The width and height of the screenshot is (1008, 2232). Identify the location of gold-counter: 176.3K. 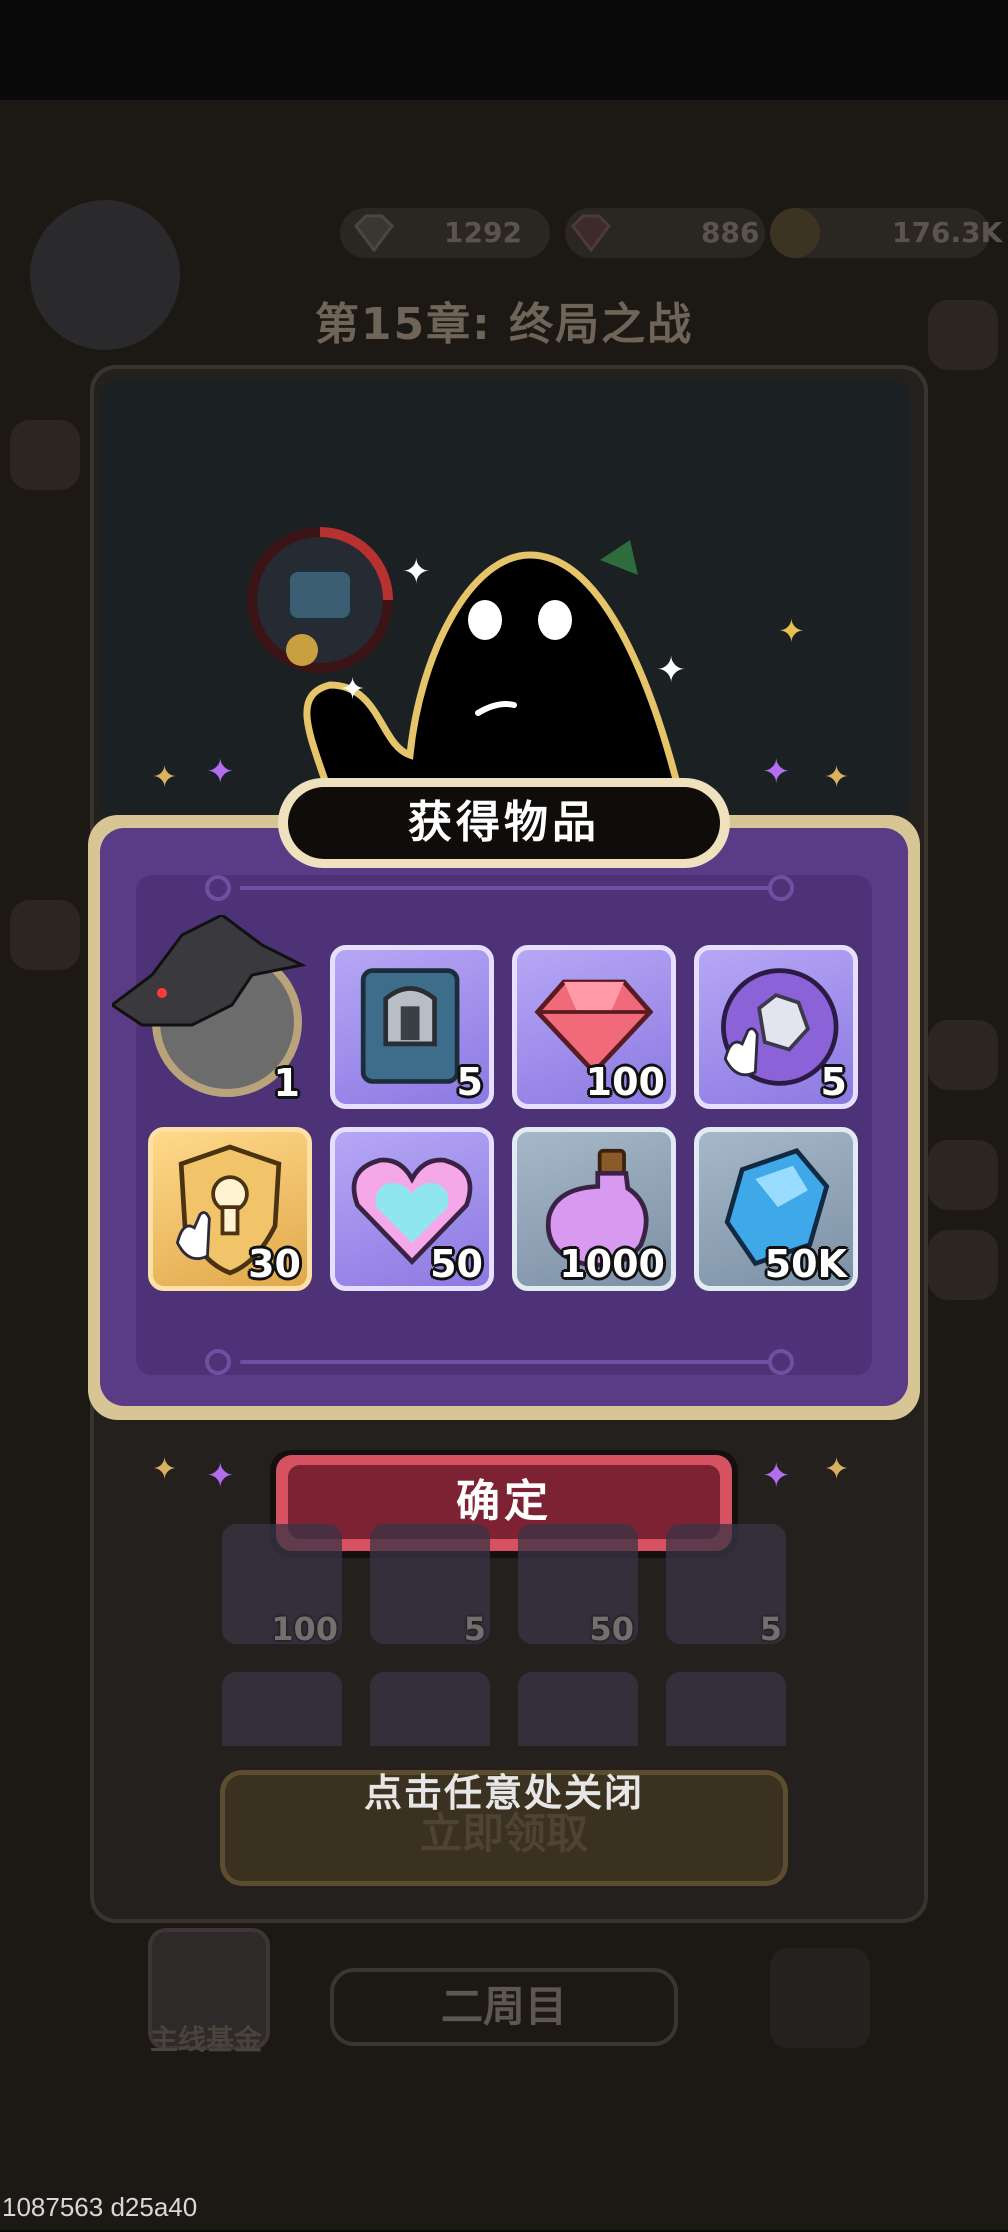
(886, 233).